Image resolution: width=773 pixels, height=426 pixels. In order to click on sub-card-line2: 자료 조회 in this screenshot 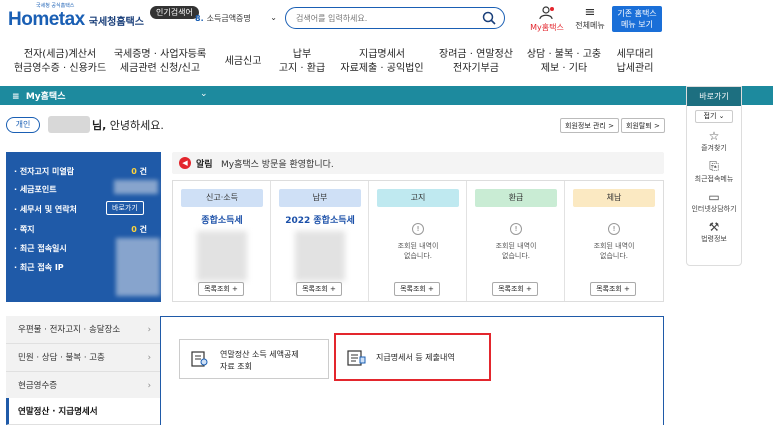, I will do `click(236, 366)`.